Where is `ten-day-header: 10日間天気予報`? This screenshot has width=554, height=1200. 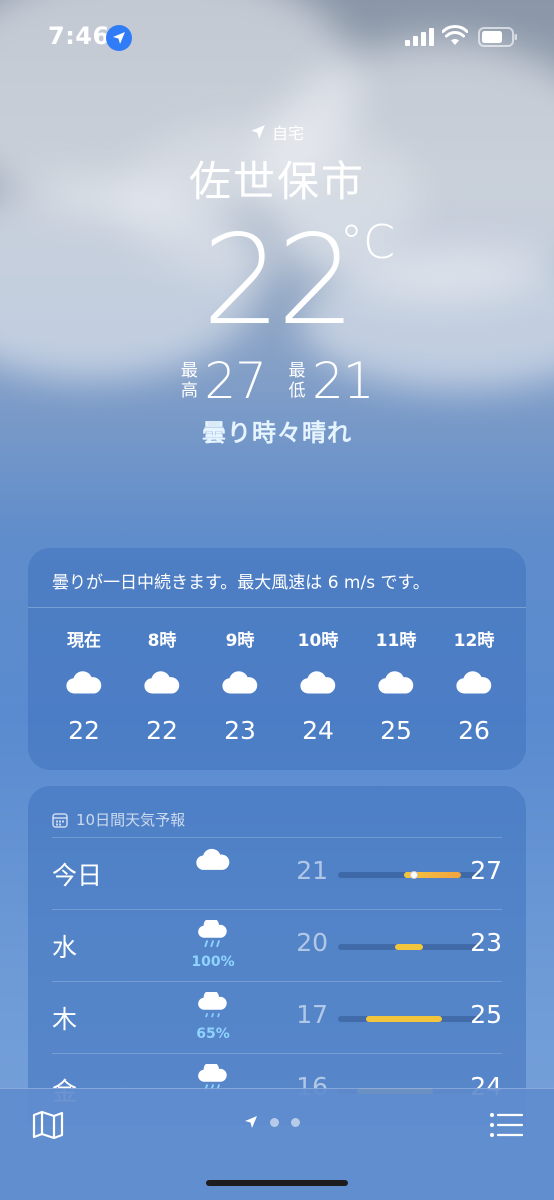
ten-day-header: 10日間天気予報 is located at coordinates (277, 812).